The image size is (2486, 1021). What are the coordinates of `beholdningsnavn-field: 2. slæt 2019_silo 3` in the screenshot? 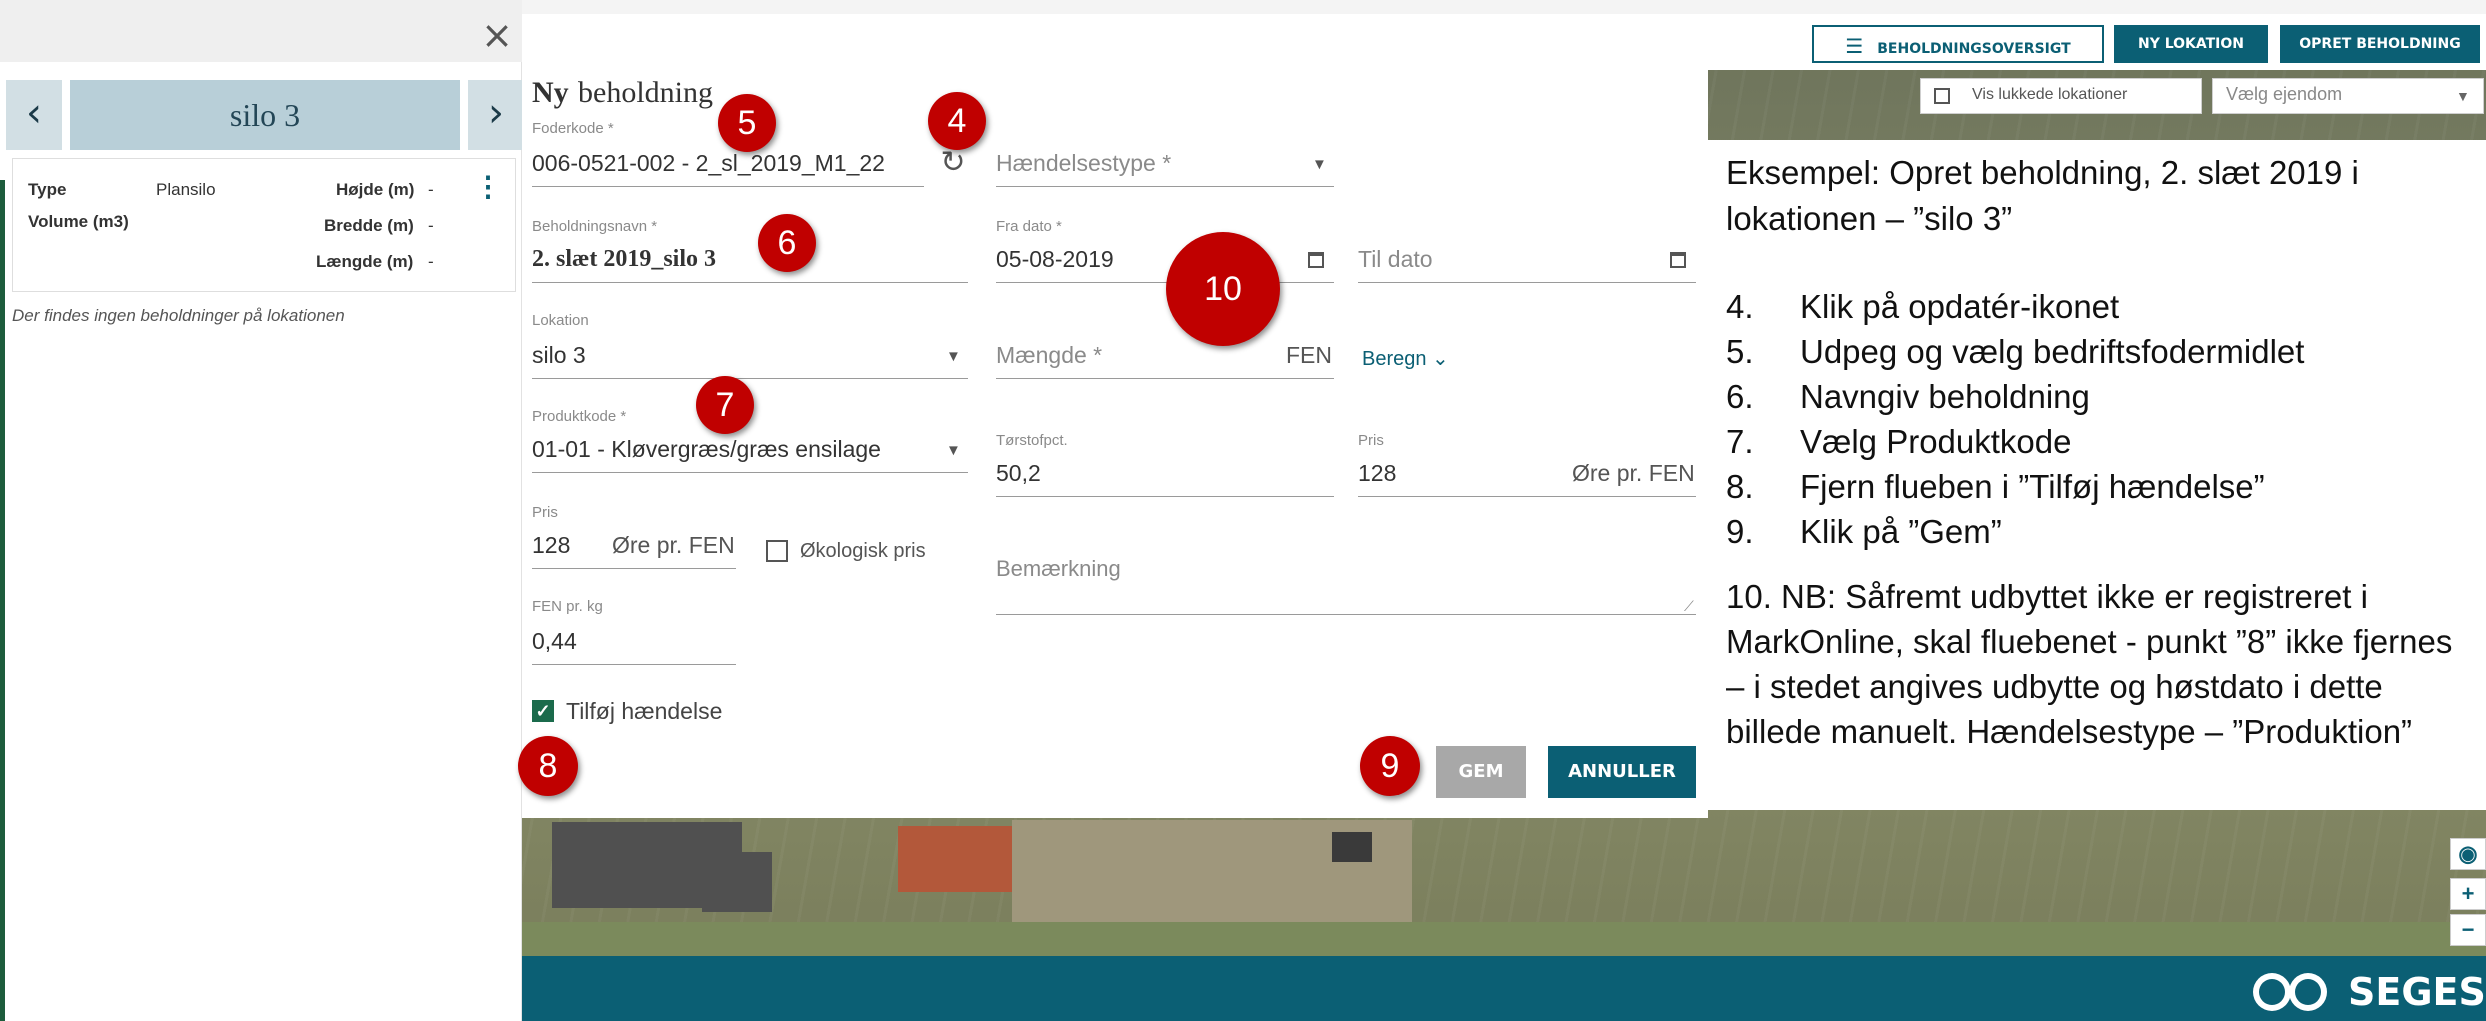 It's located at (624, 259).